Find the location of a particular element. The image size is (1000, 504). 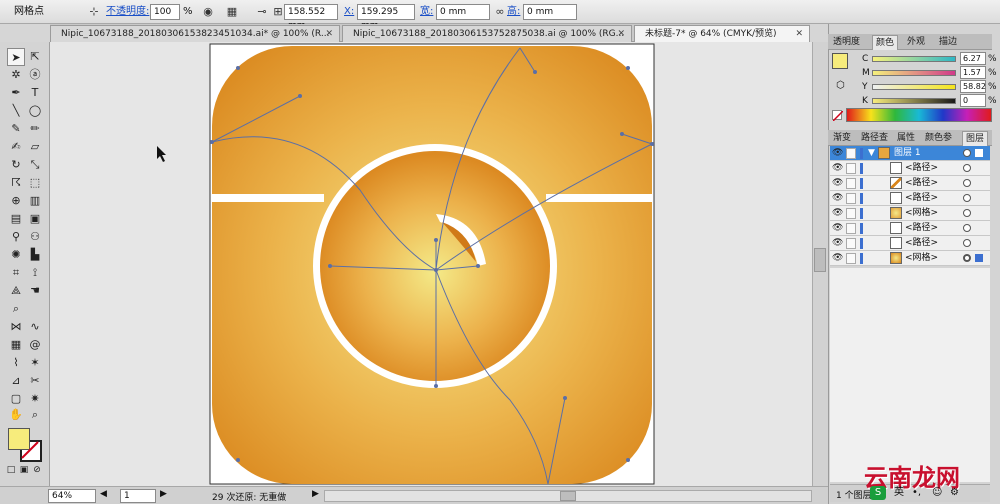

eraser-tool-icon: ▱ is located at coordinates (35, 147).